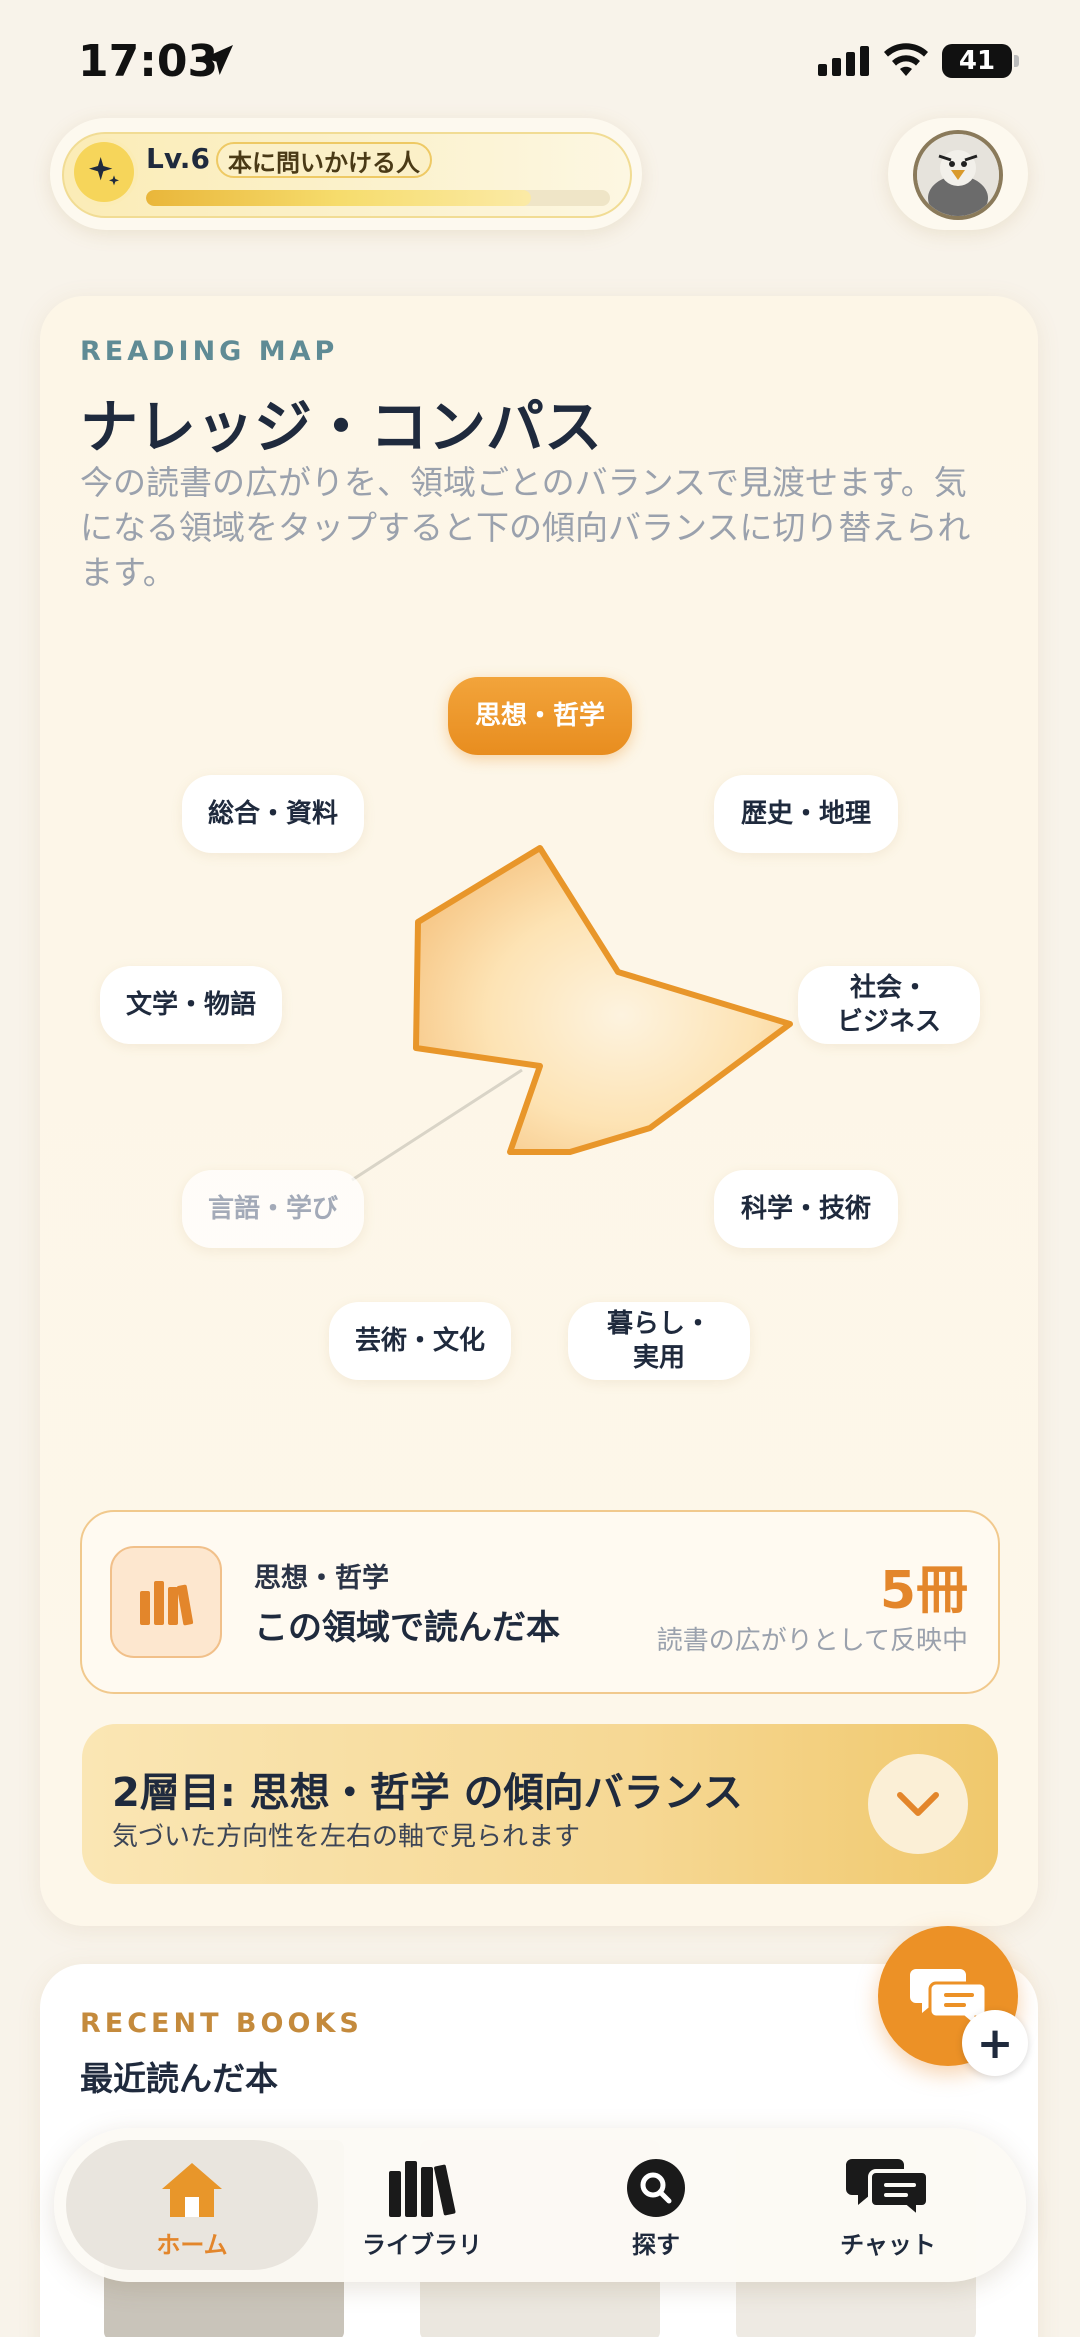 Image resolution: width=1080 pixels, height=2337 pixels. What do you see at coordinates (192, 2190) in the screenshot?
I see `home-icon` at bounding box center [192, 2190].